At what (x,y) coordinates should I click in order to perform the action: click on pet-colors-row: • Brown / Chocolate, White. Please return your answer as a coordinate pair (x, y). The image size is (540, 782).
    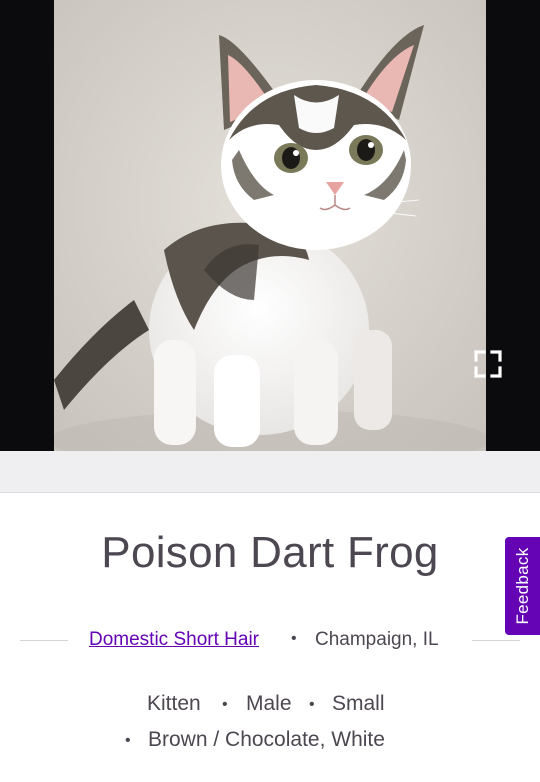
    Looking at the image, I should click on (270, 741).